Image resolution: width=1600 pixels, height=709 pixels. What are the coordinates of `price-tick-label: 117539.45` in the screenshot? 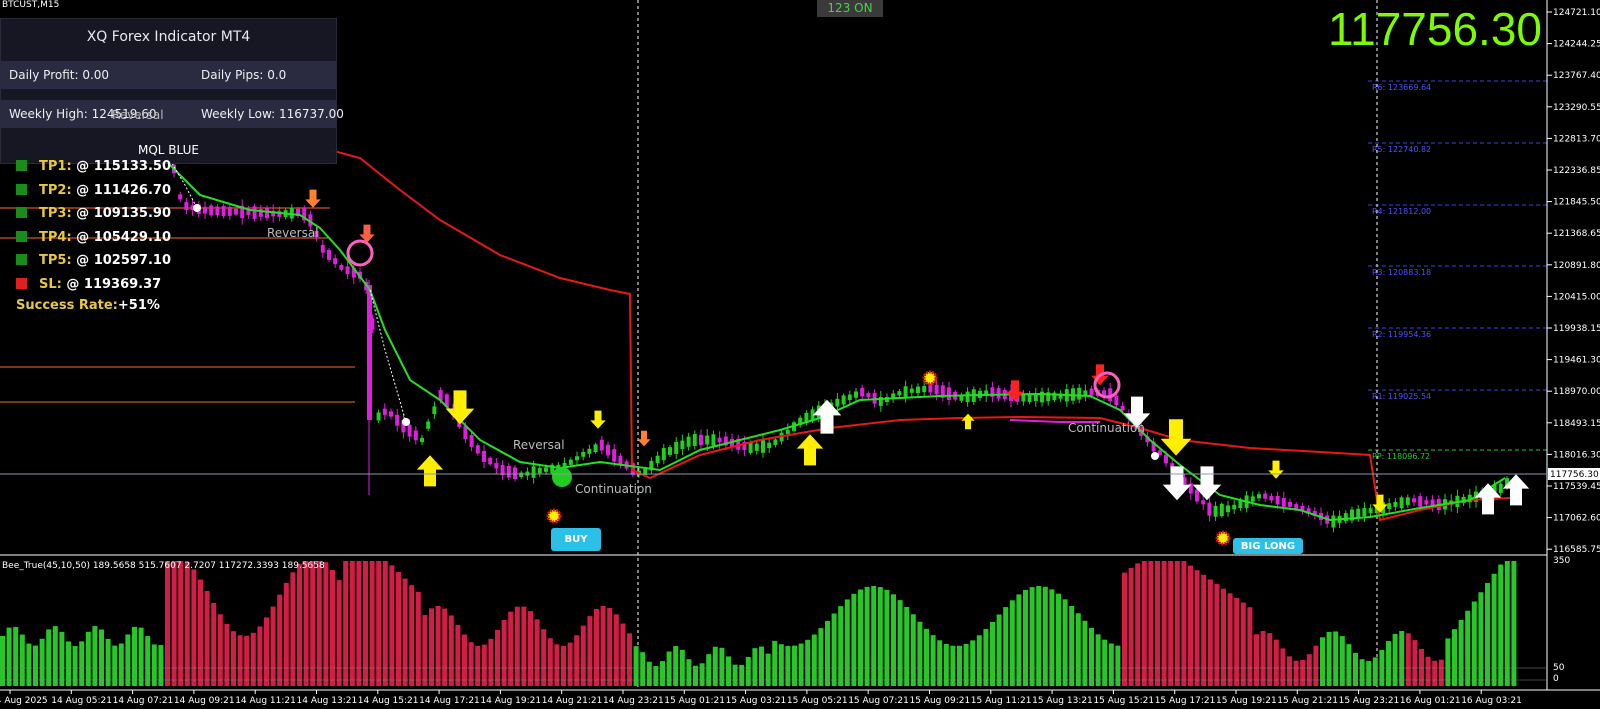 It's located at (1576, 487).